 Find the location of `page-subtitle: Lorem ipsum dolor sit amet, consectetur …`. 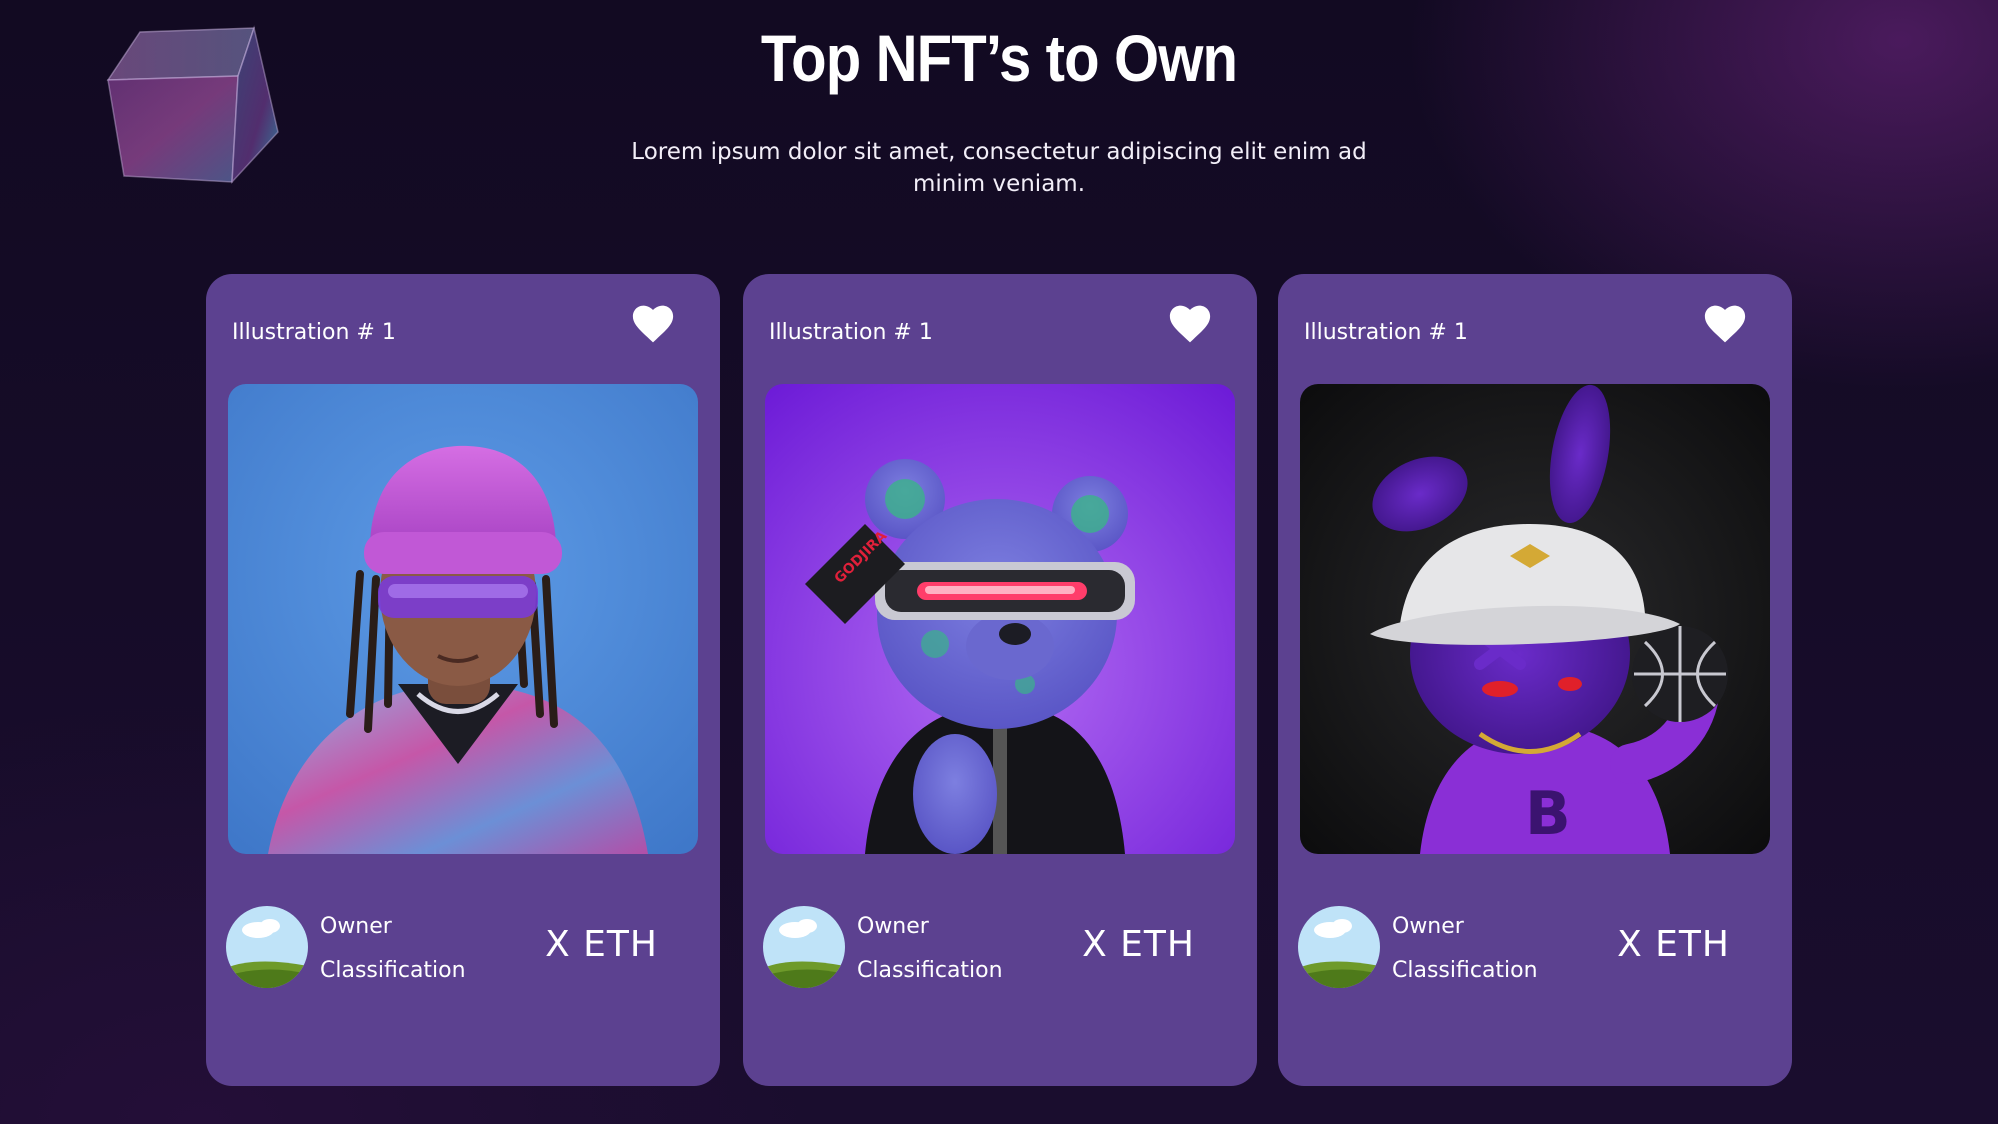

page-subtitle: Lorem ipsum dolor sit amet, consectetur … is located at coordinates (999, 168).